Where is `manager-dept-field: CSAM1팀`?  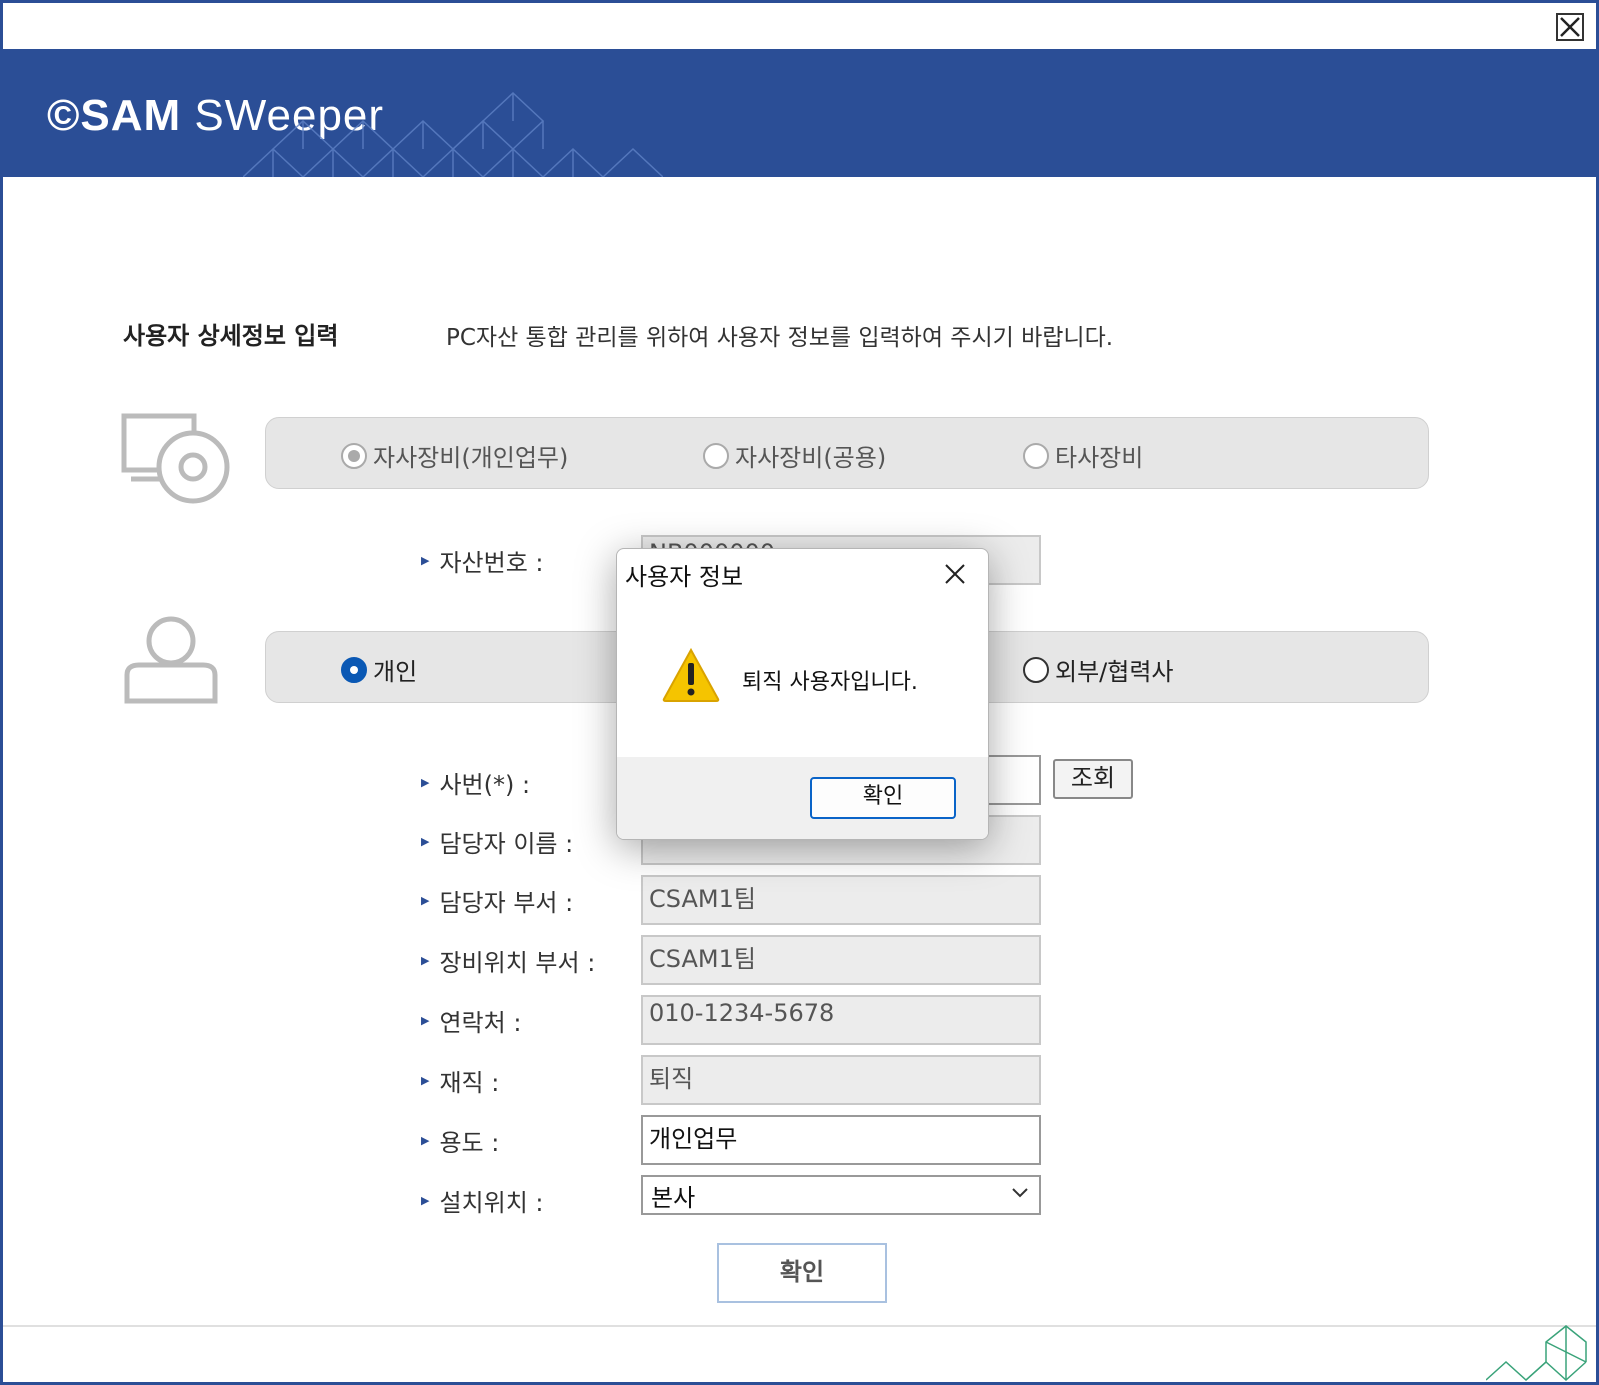
manager-dept-field: CSAM1팀 is located at coordinates (841, 900).